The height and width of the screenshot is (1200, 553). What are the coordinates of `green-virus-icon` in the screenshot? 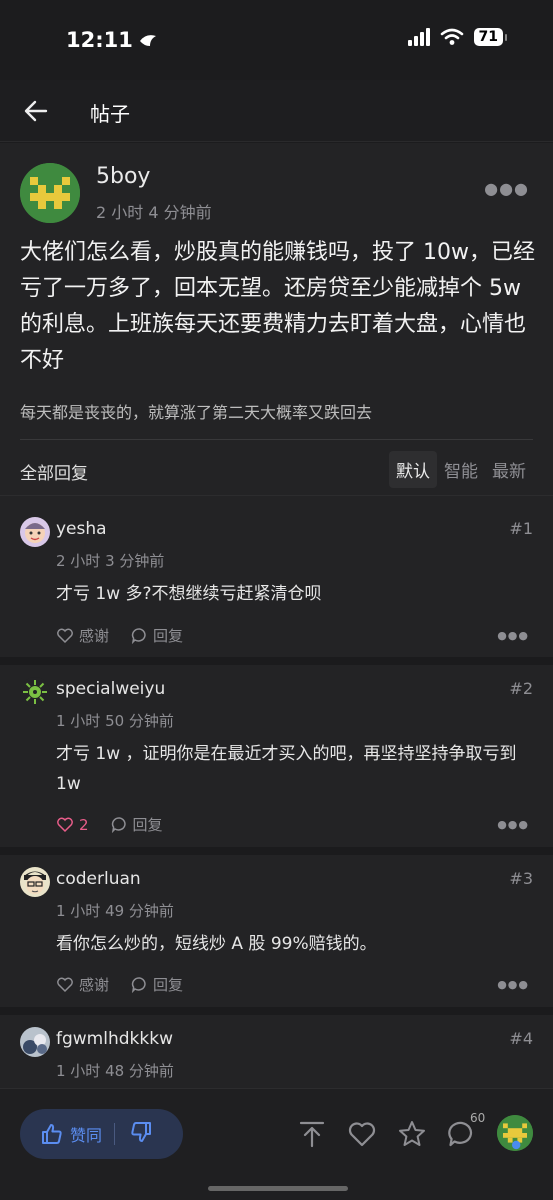 It's located at (35, 692).